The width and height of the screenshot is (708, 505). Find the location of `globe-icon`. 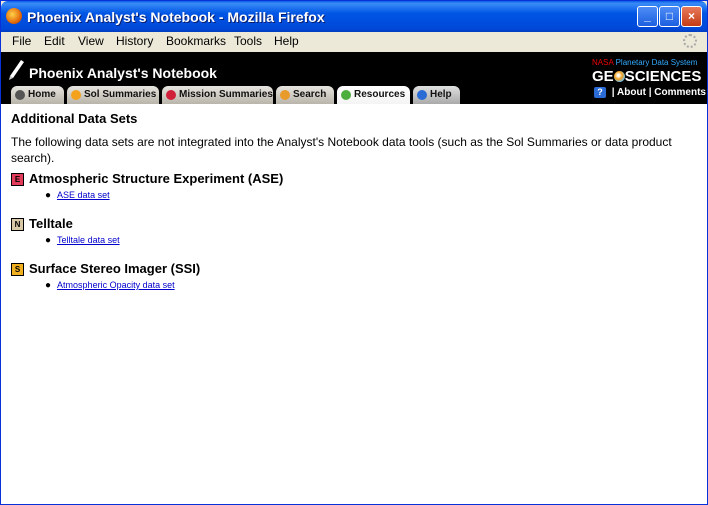

globe-icon is located at coordinates (619, 76).